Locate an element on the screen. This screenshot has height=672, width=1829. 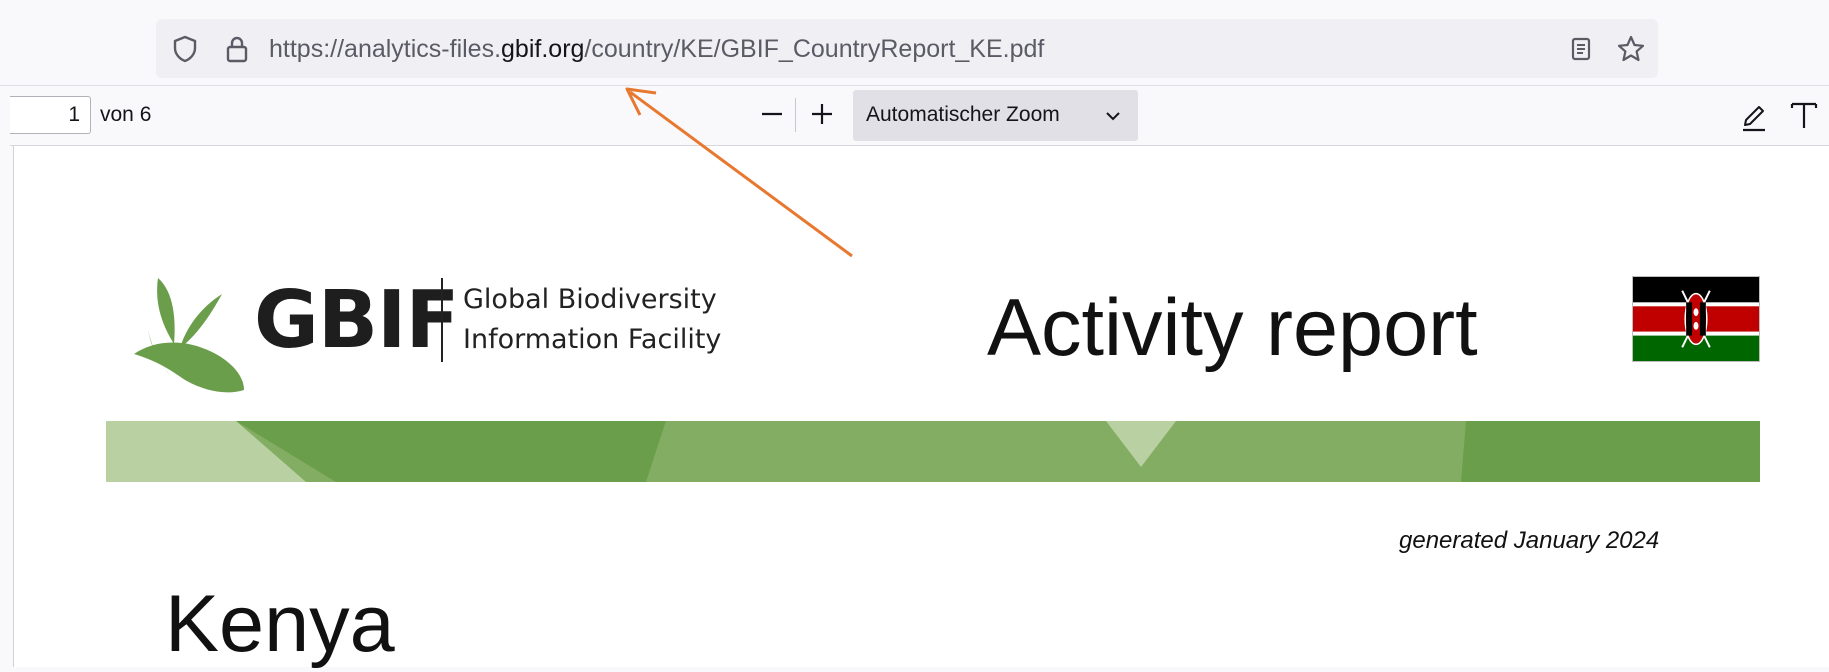
tagline-line-1: Global Biodiversity is located at coordinates (590, 299).